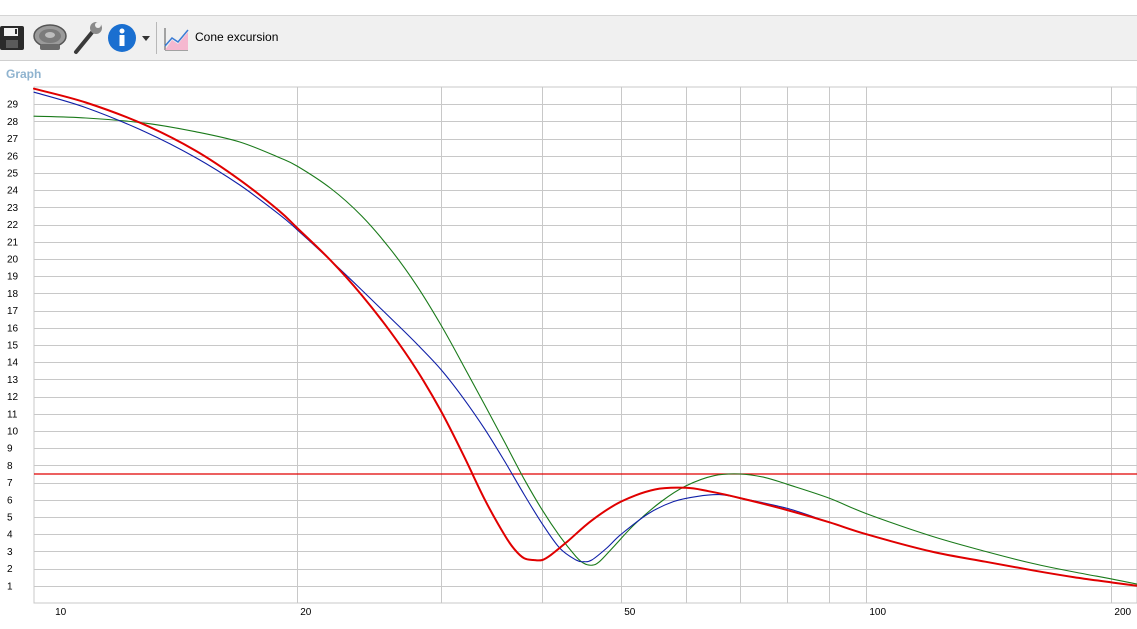  What do you see at coordinates (13, 397) in the screenshot?
I see `y-tick-label: 12` at bounding box center [13, 397].